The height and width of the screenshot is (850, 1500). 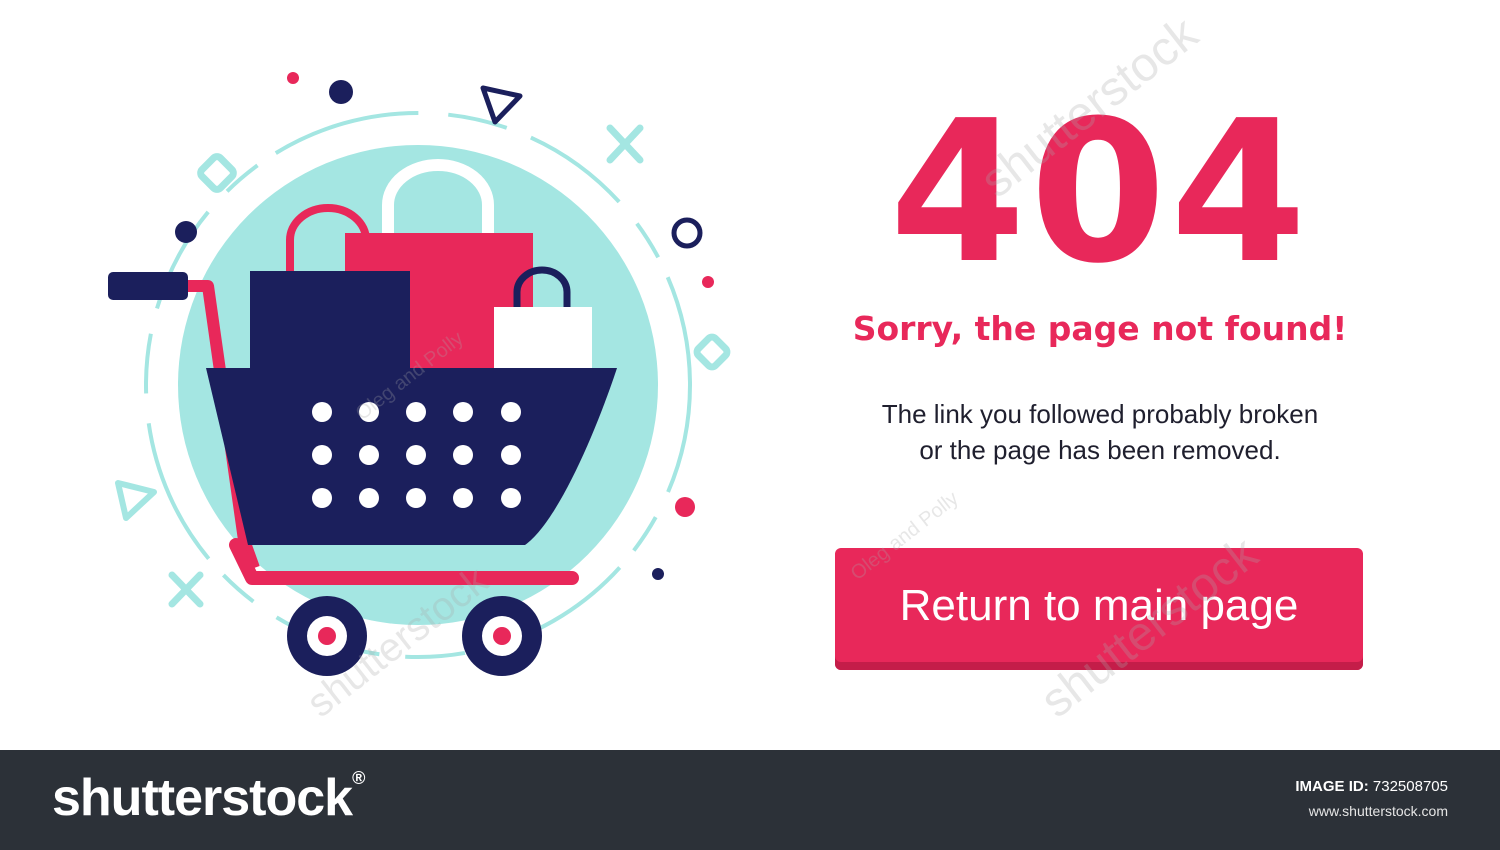 What do you see at coordinates (1371, 798) in the screenshot?
I see `image-id-block: IMAGE ID: 732508705 www.shutterstock.com` at bounding box center [1371, 798].